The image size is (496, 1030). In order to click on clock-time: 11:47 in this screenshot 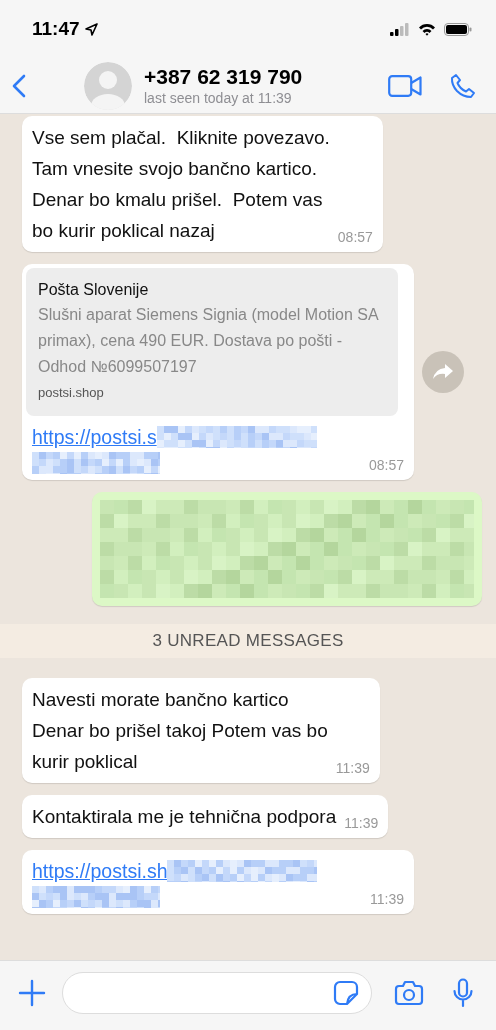, I will do `click(56, 29)`.